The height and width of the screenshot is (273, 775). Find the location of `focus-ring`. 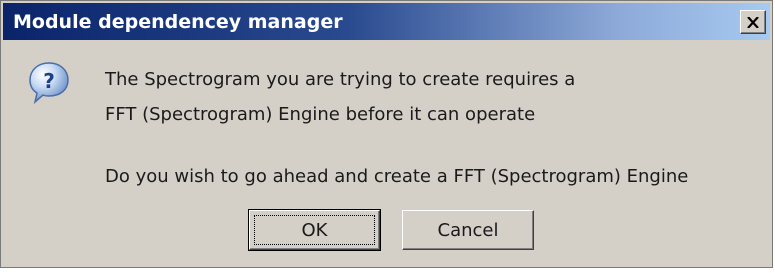

focus-ring is located at coordinates (314, 230).